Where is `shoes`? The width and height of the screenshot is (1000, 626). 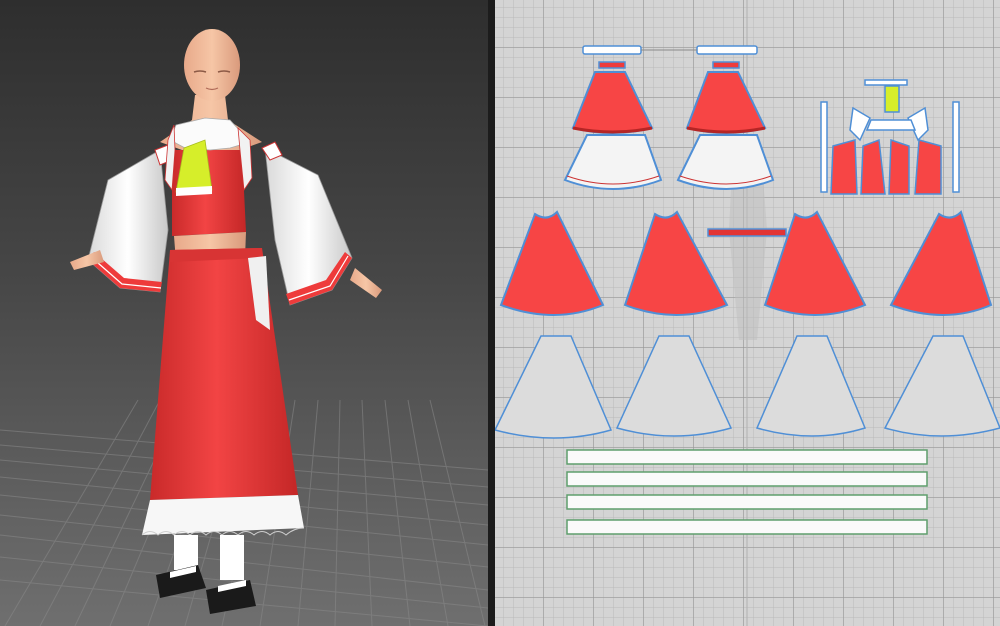 shoes is located at coordinates (206, 574).